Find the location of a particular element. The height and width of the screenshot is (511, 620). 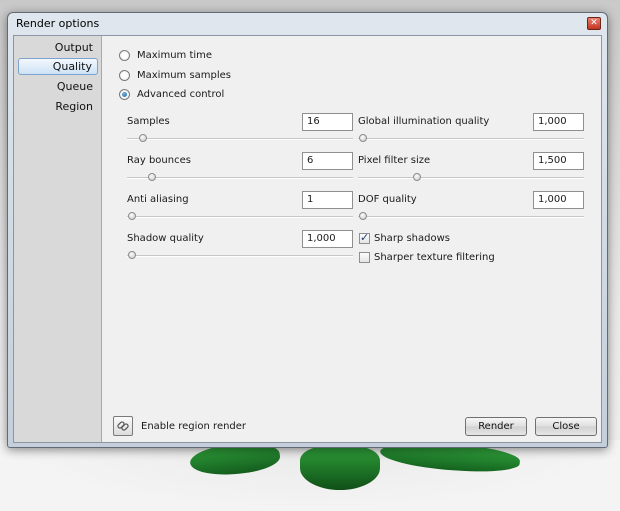

sharp-shadows-label: Sharp shadows is located at coordinates (412, 238).